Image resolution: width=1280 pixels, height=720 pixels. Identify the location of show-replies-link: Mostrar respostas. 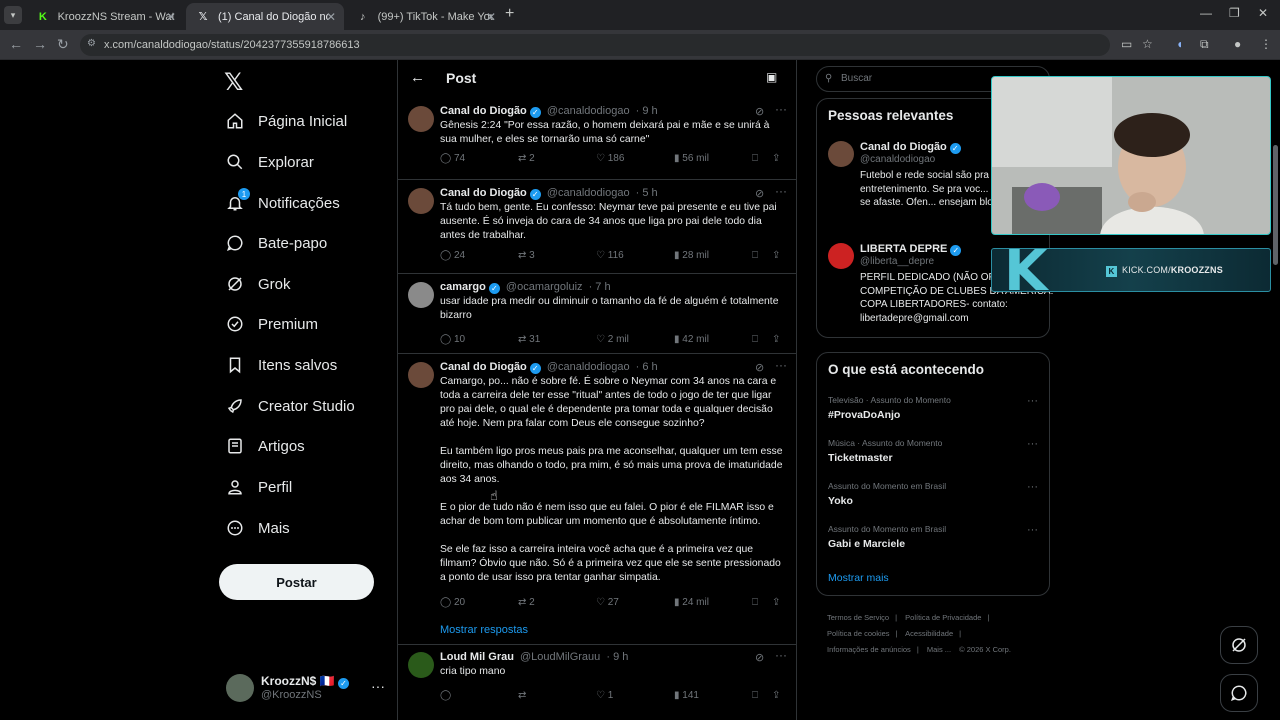
(484, 630).